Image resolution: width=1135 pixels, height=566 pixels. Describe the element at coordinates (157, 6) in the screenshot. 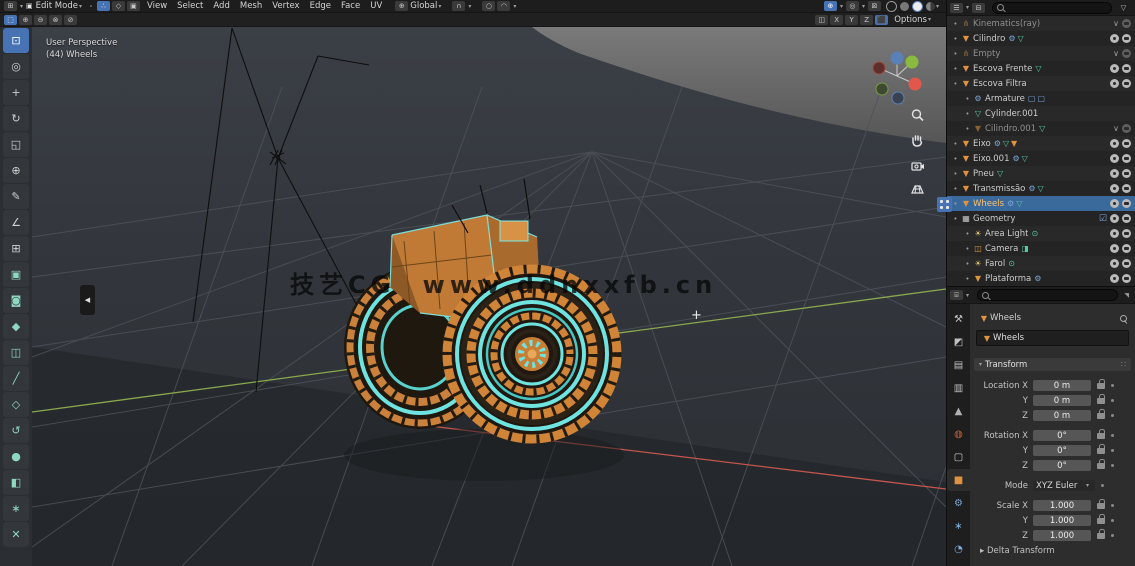

I see `menu-view: View` at that location.